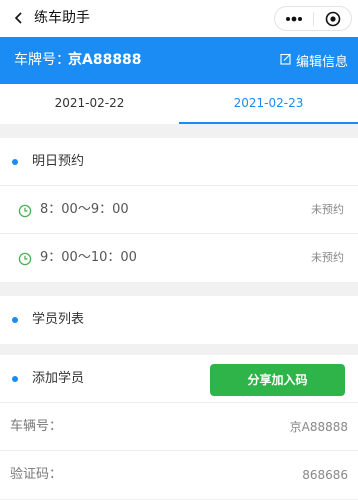 The height and width of the screenshot is (500, 358). I want to click on plate-value: 京A88888, so click(105, 60).